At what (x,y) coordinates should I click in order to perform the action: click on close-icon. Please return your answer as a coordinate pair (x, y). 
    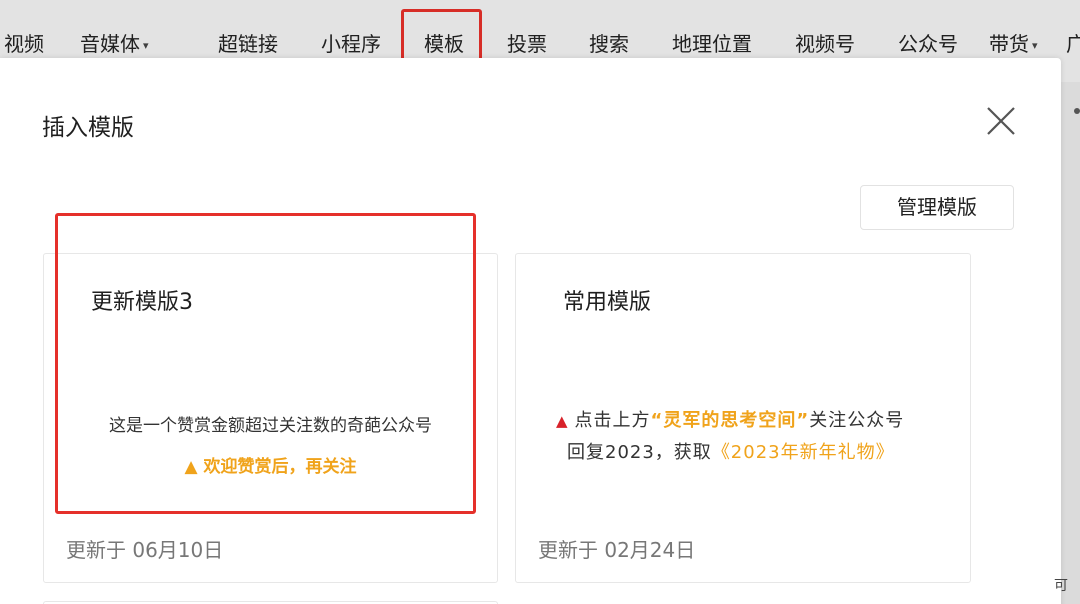
    Looking at the image, I should click on (1001, 121).